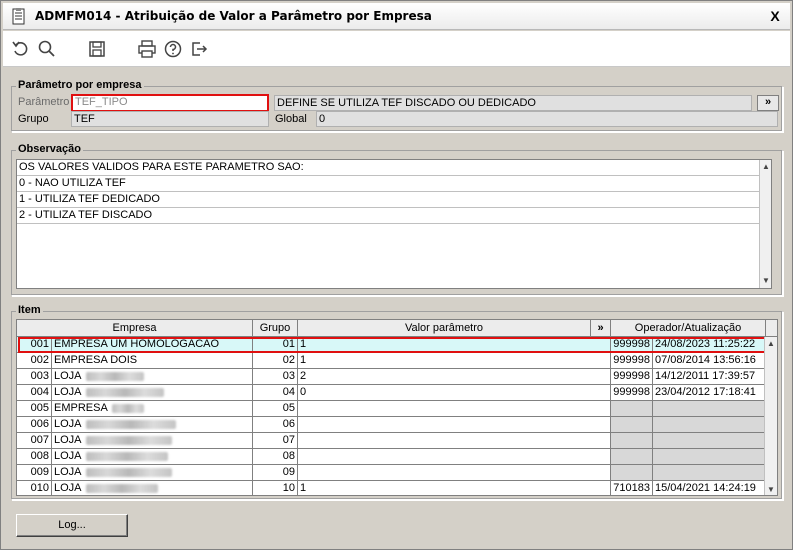 The width and height of the screenshot is (793, 550). Describe the element at coordinates (275, 328) in the screenshot. I see `col-grupo: Grupo` at that location.